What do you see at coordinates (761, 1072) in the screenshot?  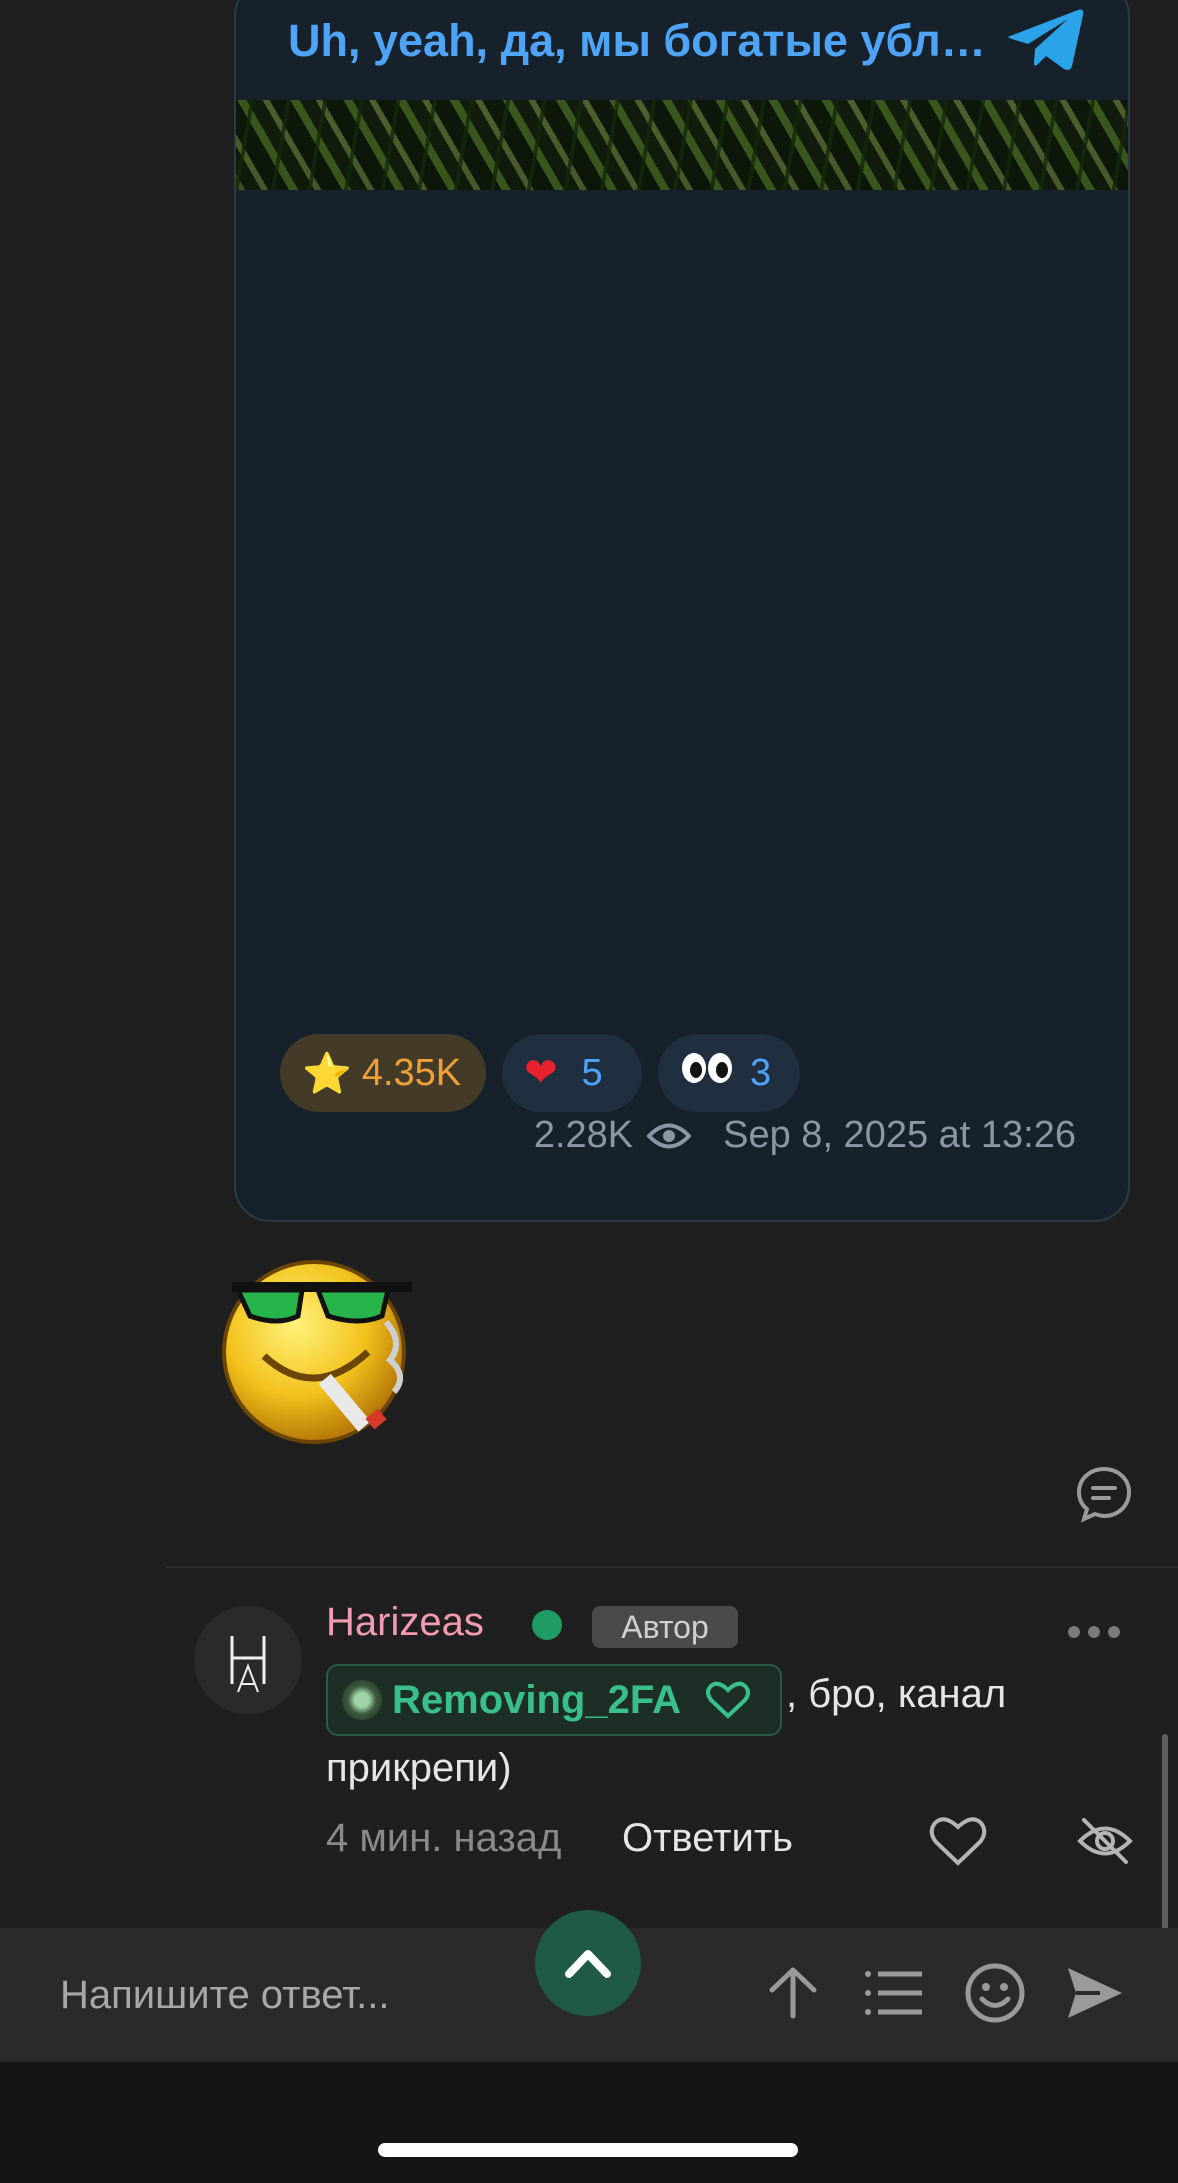 I see `reaction-count: 3` at bounding box center [761, 1072].